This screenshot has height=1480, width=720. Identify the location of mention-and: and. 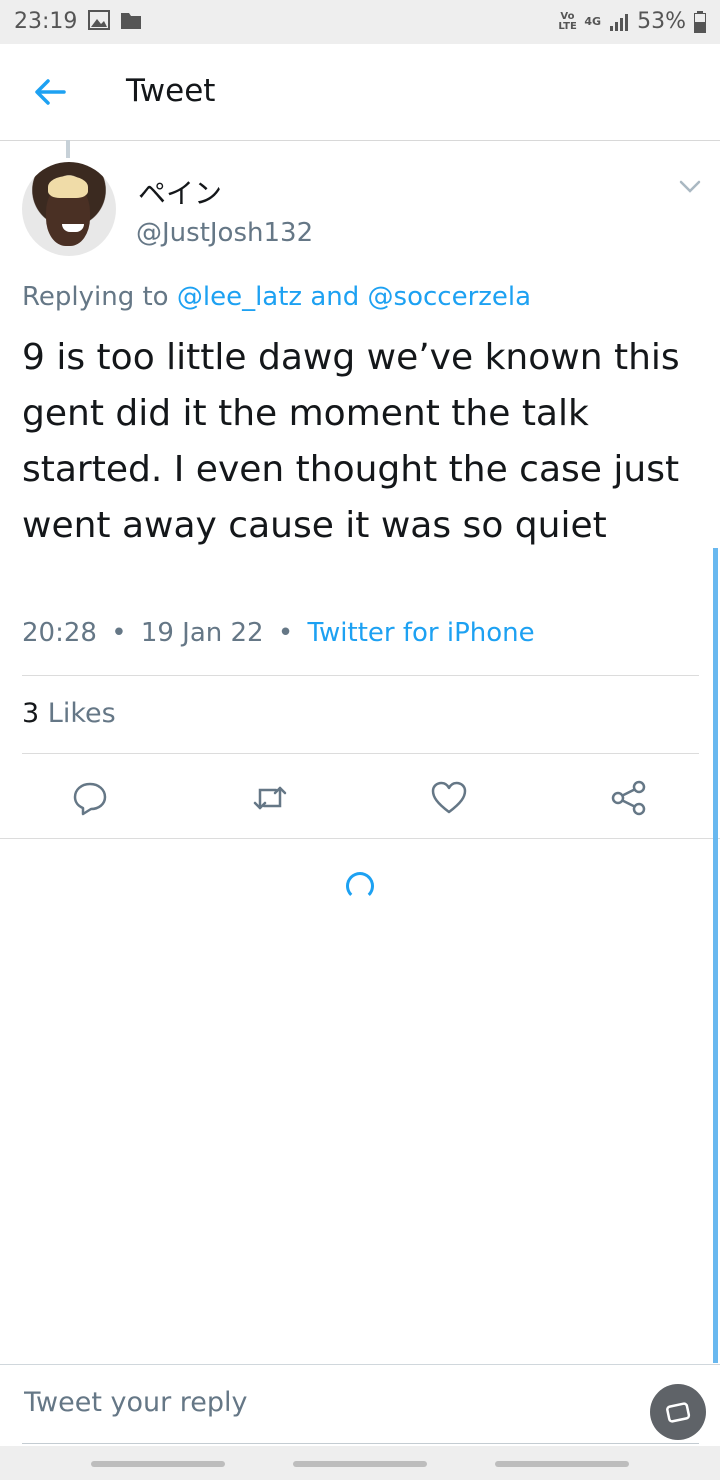
(335, 297).